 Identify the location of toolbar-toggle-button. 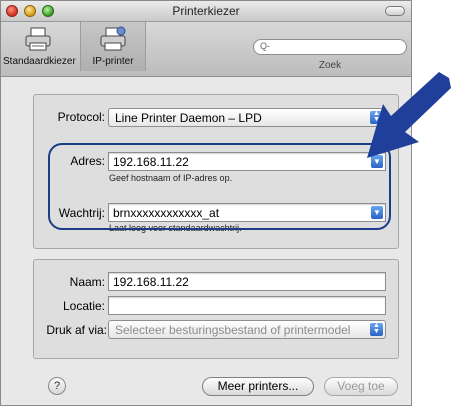
(395, 11).